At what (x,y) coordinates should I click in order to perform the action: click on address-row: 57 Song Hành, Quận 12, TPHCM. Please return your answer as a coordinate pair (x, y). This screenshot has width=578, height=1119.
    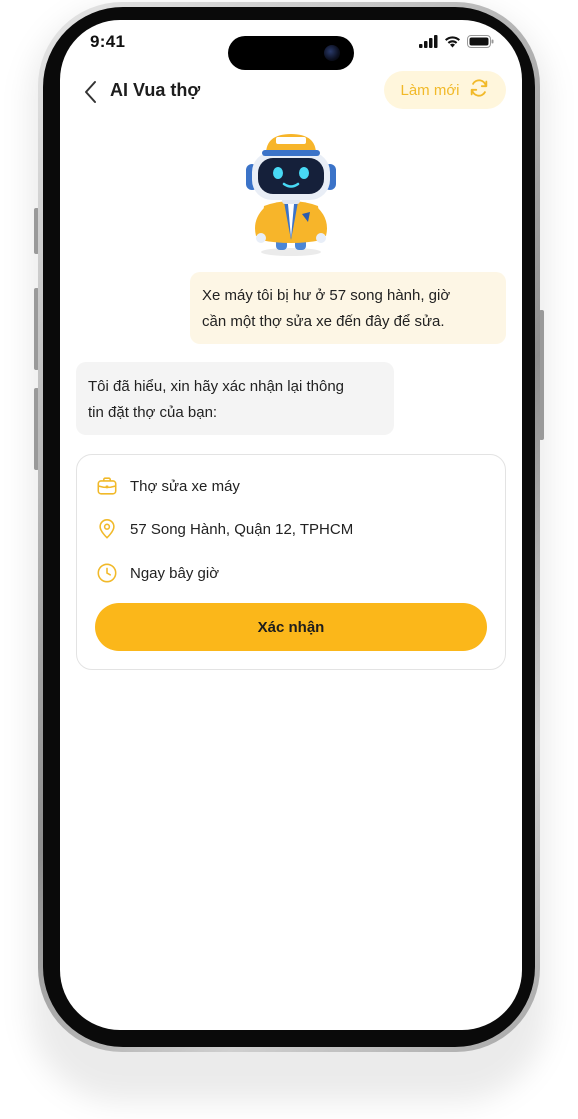
    Looking at the image, I should click on (224, 529).